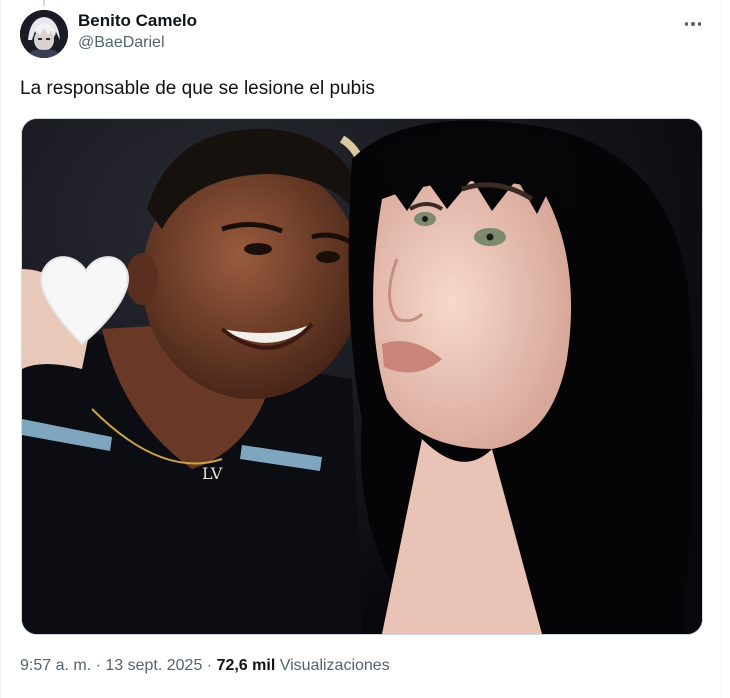 The image size is (730, 698). I want to click on frame-border-left, so click(0, 349).